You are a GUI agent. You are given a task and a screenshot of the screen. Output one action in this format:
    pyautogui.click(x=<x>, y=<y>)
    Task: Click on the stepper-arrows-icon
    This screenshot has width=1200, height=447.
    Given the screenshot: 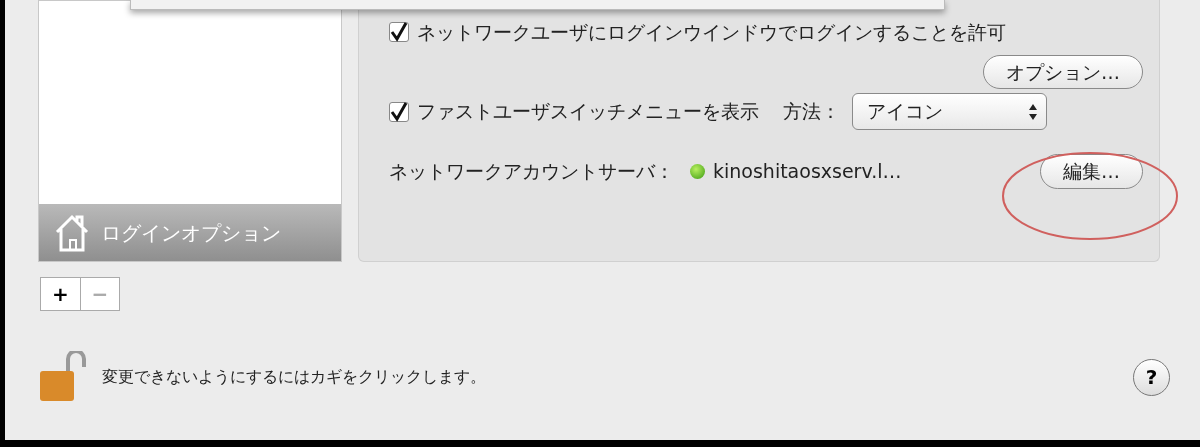 What is the action you would take?
    pyautogui.click(x=1033, y=111)
    